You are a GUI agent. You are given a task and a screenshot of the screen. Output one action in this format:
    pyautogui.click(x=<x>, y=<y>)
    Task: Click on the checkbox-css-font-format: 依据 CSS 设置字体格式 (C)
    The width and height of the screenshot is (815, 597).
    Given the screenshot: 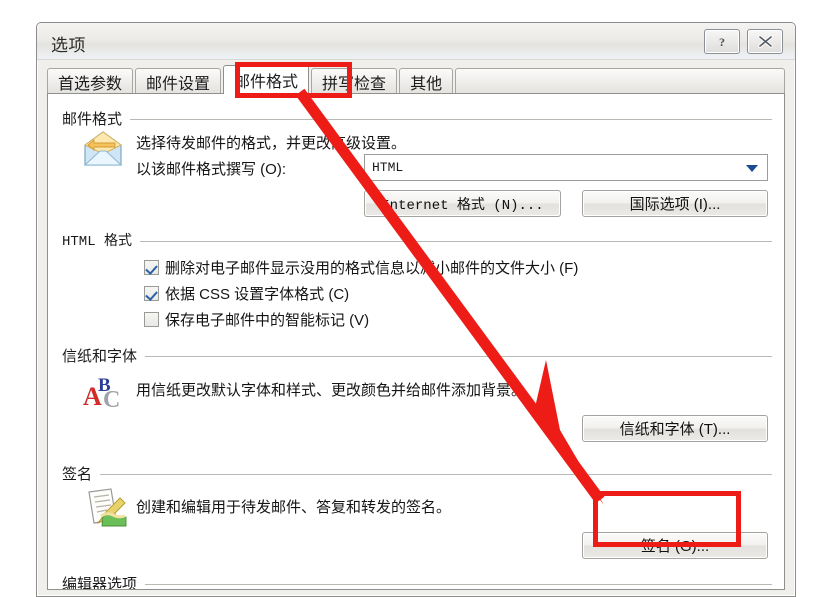 What is the action you would take?
    pyautogui.click(x=246, y=293)
    